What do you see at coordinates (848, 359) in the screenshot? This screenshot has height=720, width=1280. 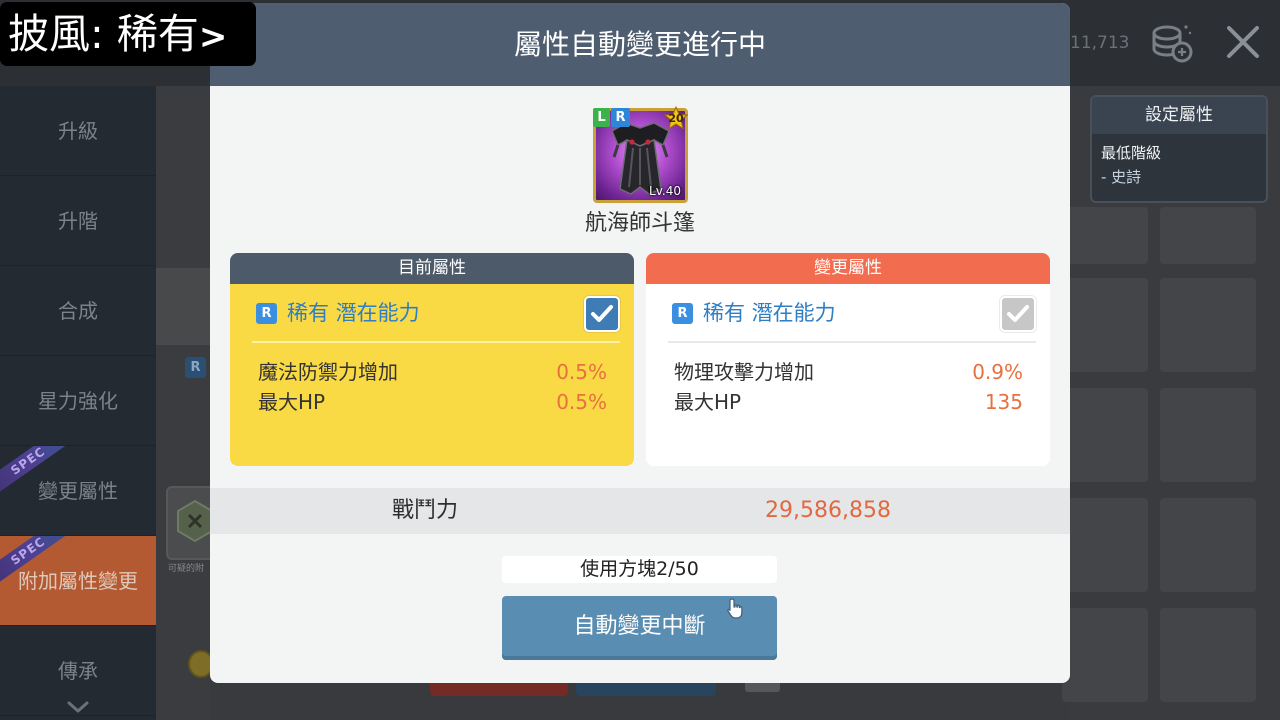 I see `changed-attribute-panel: 變更屬性 R 稀有 潛在能力 物理攻擊力增加 0.9% 最大HP 135` at bounding box center [848, 359].